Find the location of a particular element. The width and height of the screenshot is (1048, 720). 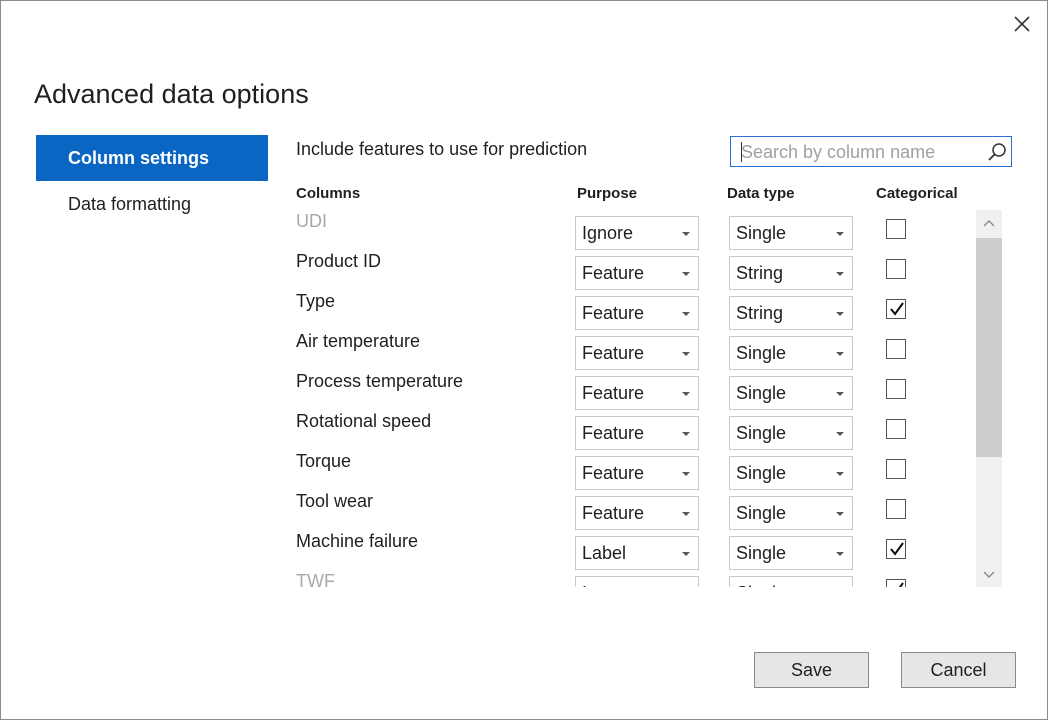

column-name: Type is located at coordinates (316, 301).